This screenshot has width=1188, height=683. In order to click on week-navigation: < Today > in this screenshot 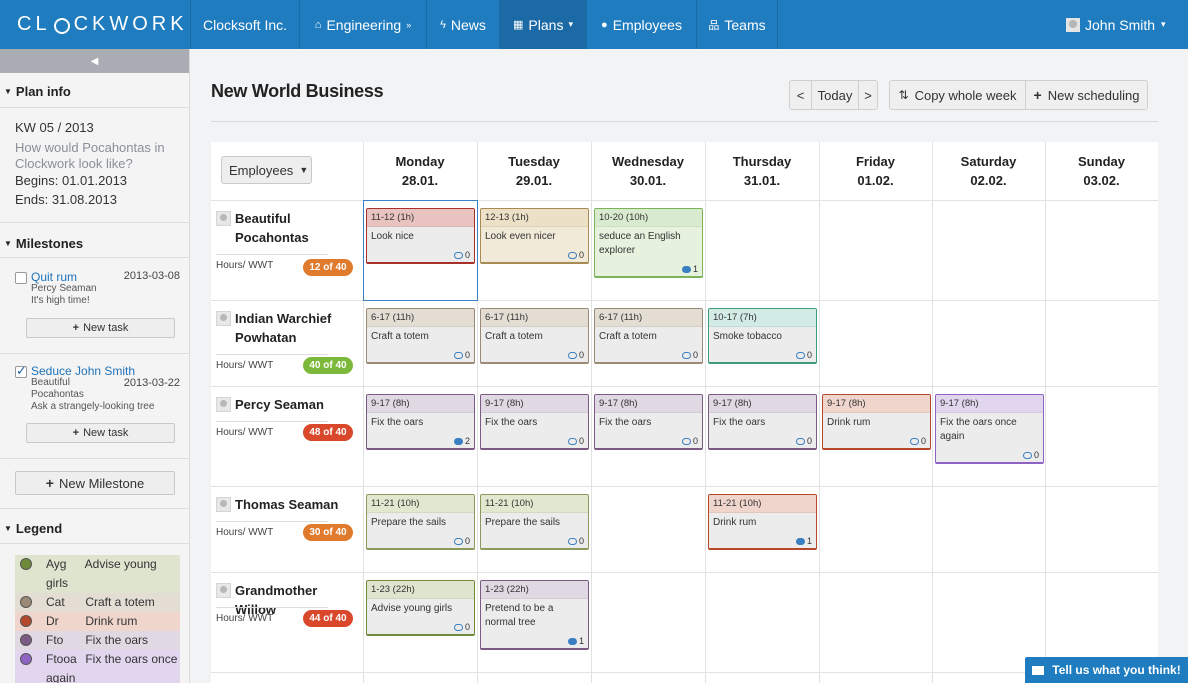, I will do `click(833, 95)`.